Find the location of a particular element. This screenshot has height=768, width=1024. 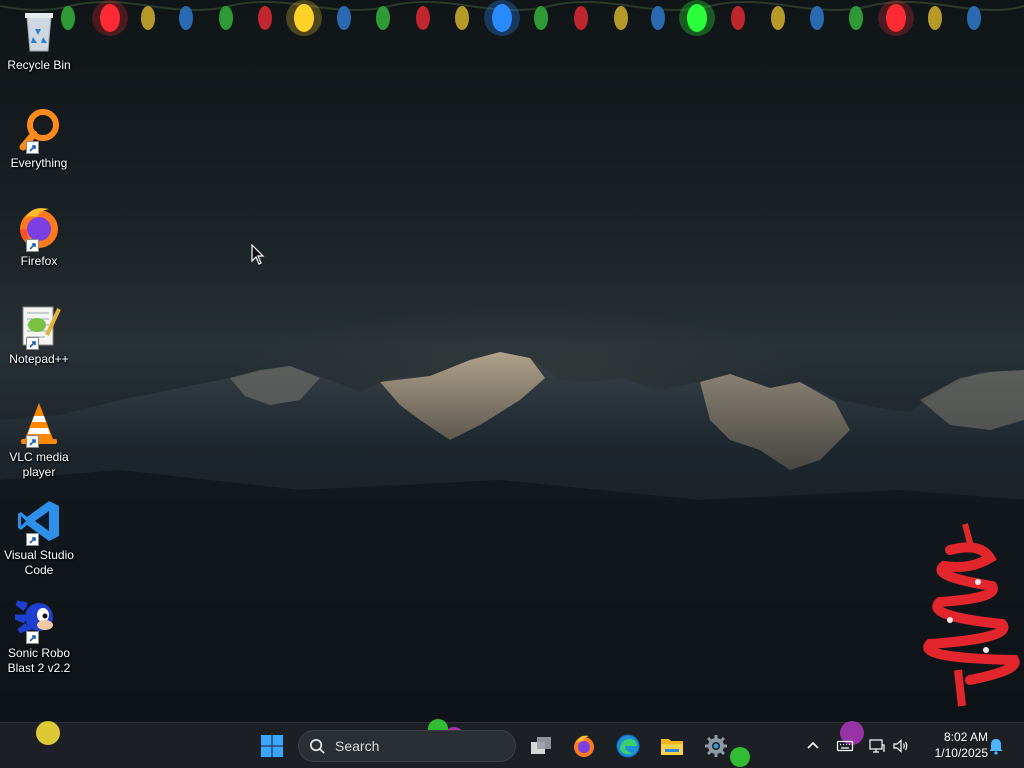

desktop-icon-vscode: Visual Studio Code is located at coordinates (39, 537).